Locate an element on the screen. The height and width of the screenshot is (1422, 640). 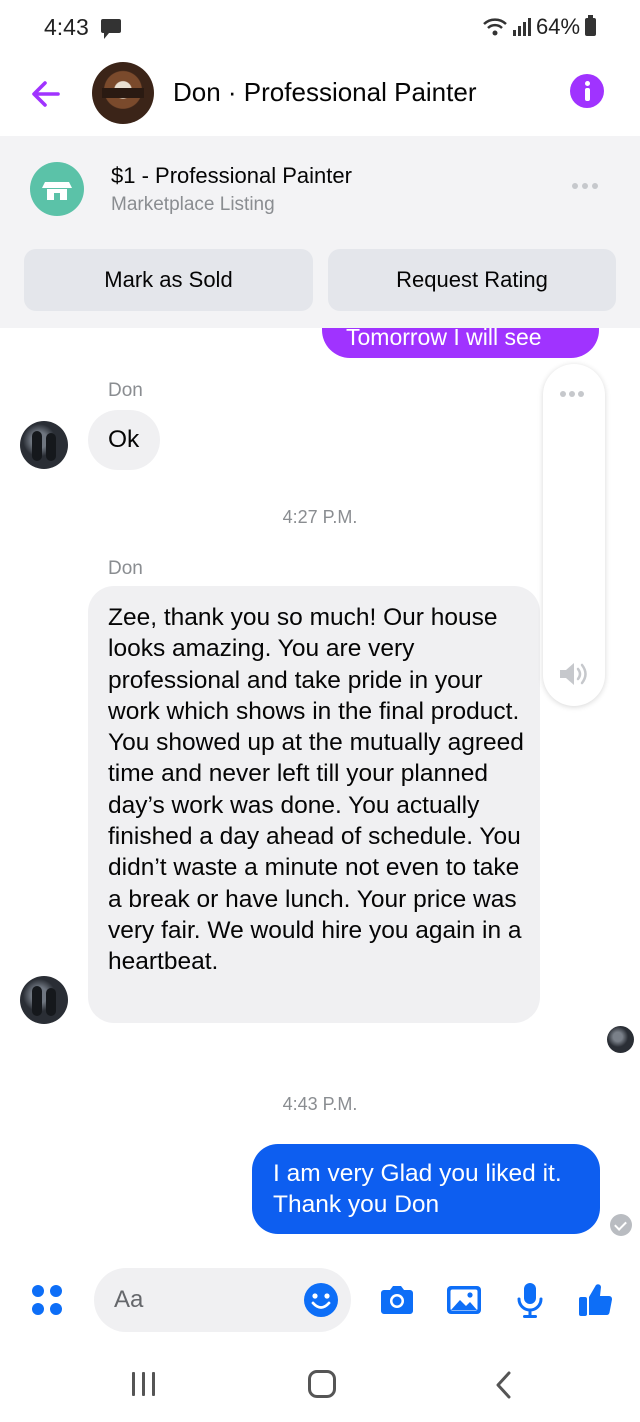
camera-icon is located at coordinates (397, 1300).